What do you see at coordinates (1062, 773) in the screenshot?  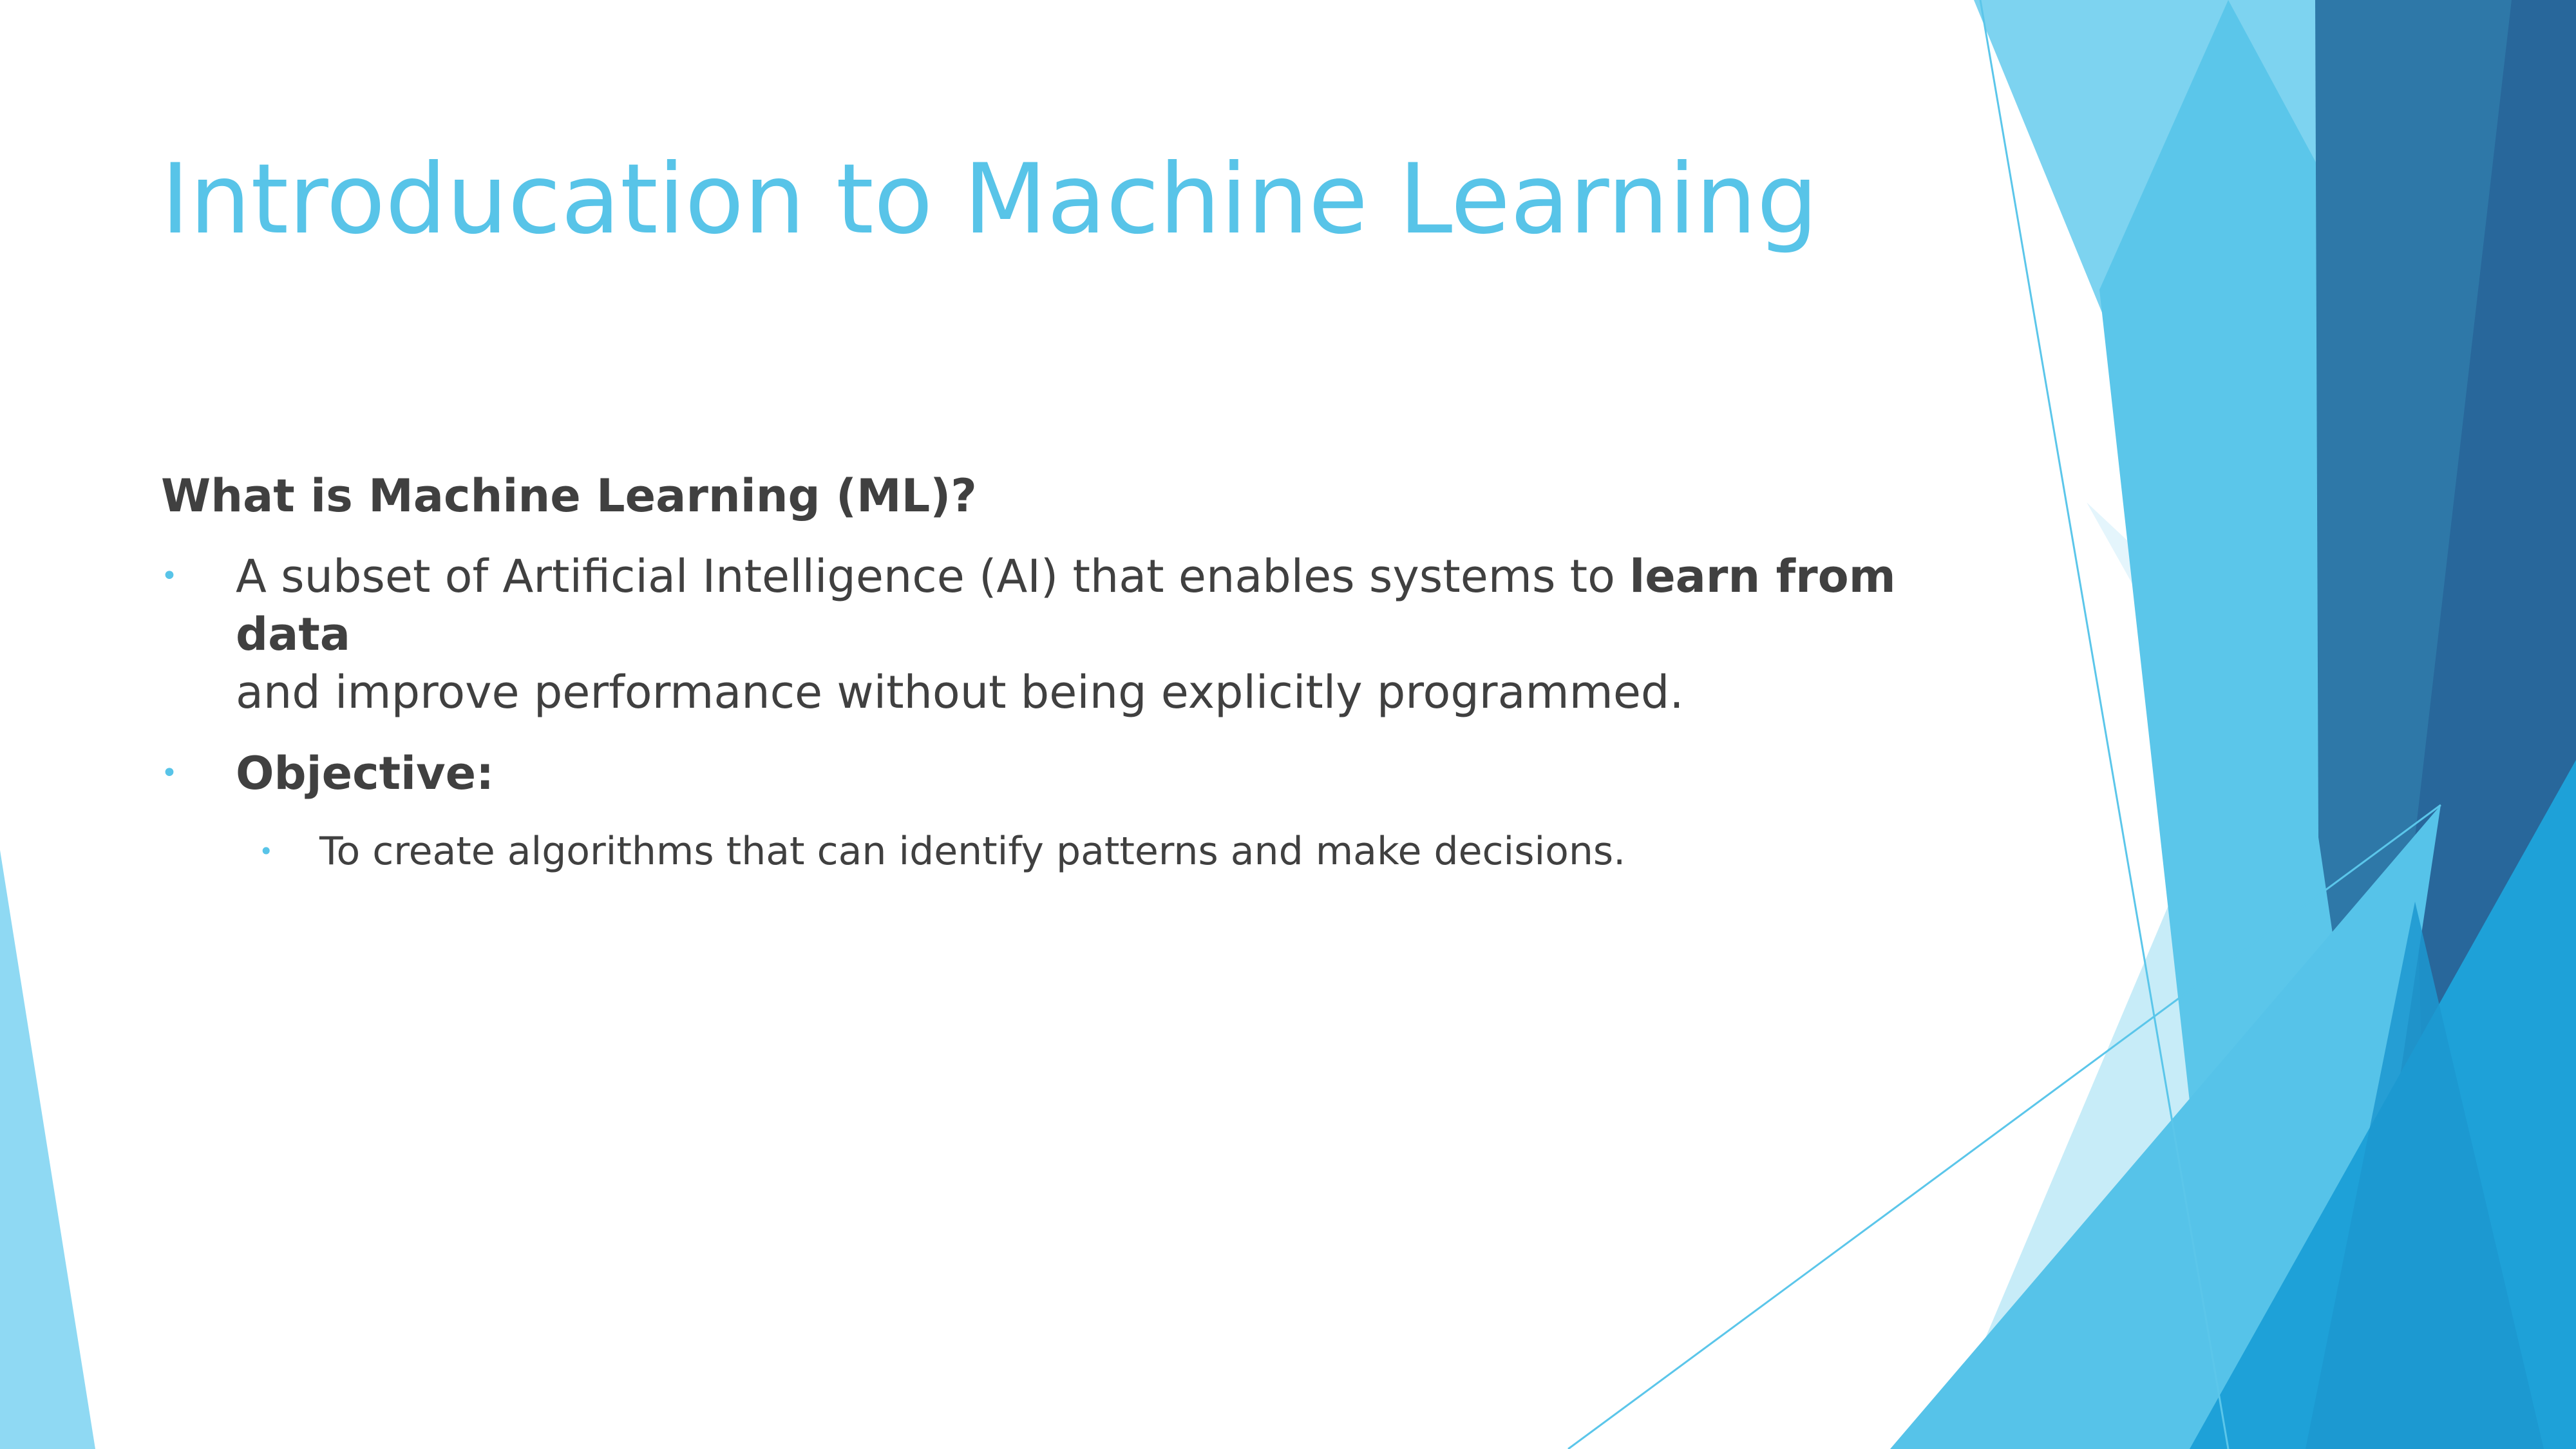 I see `bullet-item: • Objective:` at bounding box center [1062, 773].